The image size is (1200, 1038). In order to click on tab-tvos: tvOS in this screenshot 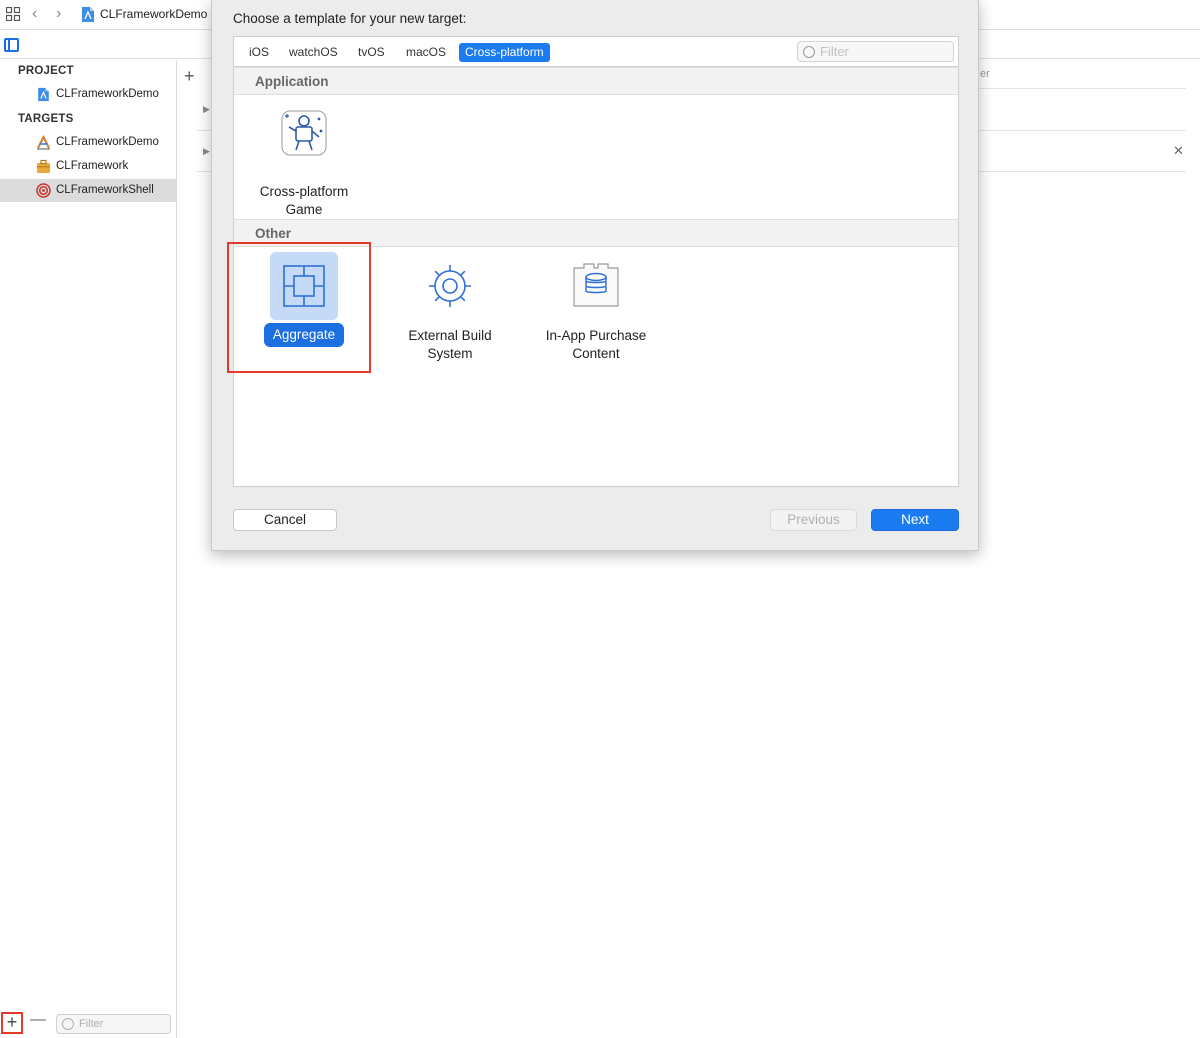, I will do `click(371, 52)`.